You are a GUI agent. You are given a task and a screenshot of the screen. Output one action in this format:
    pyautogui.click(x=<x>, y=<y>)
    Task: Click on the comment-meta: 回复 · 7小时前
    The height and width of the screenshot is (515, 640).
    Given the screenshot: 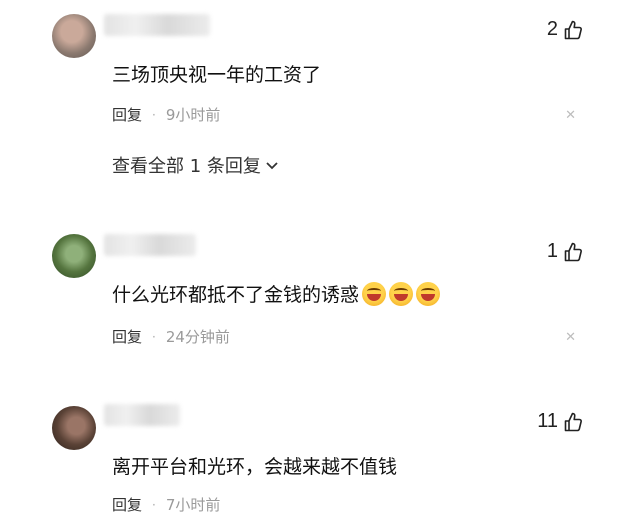 What is the action you would take?
    pyautogui.click(x=166, y=504)
    